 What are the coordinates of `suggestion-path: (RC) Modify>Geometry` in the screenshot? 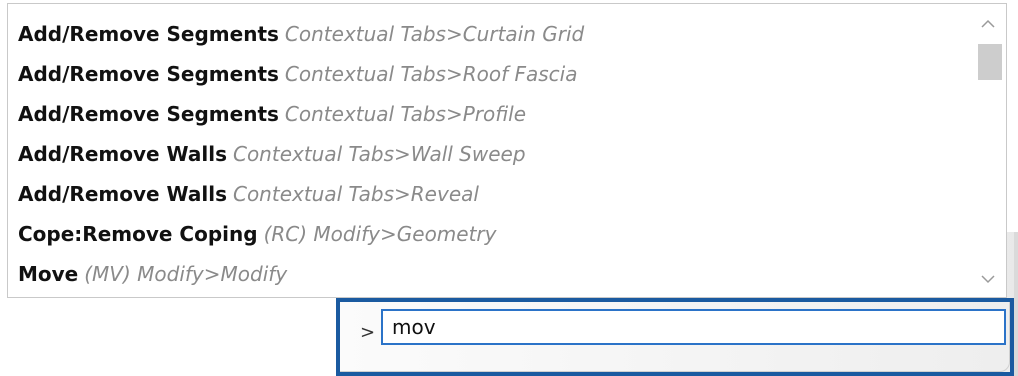 It's located at (380, 234).